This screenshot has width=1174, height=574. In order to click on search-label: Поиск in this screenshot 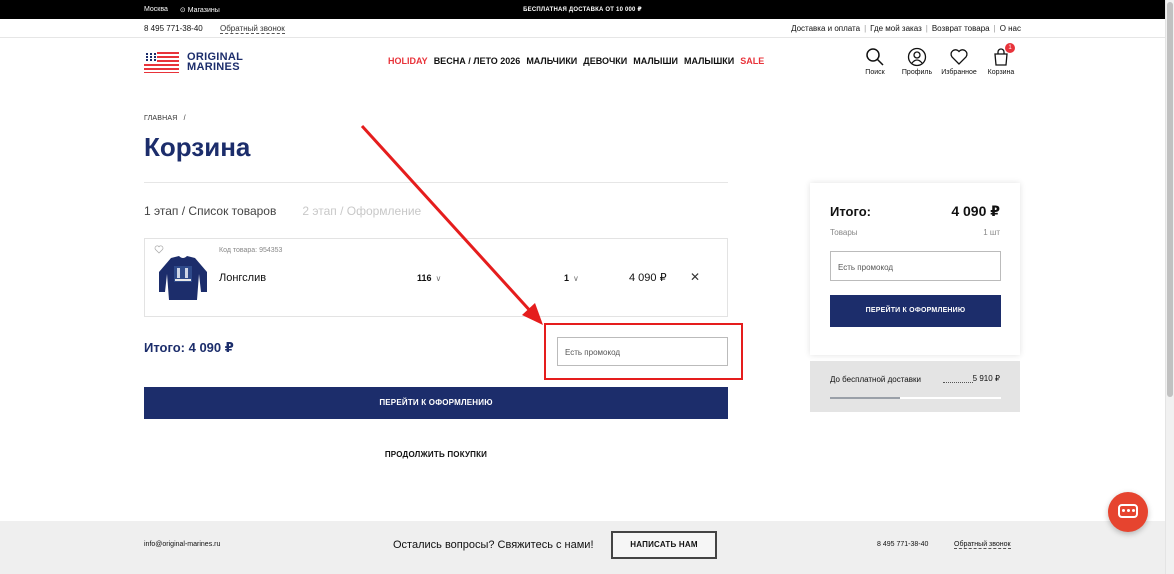, I will do `click(875, 72)`.